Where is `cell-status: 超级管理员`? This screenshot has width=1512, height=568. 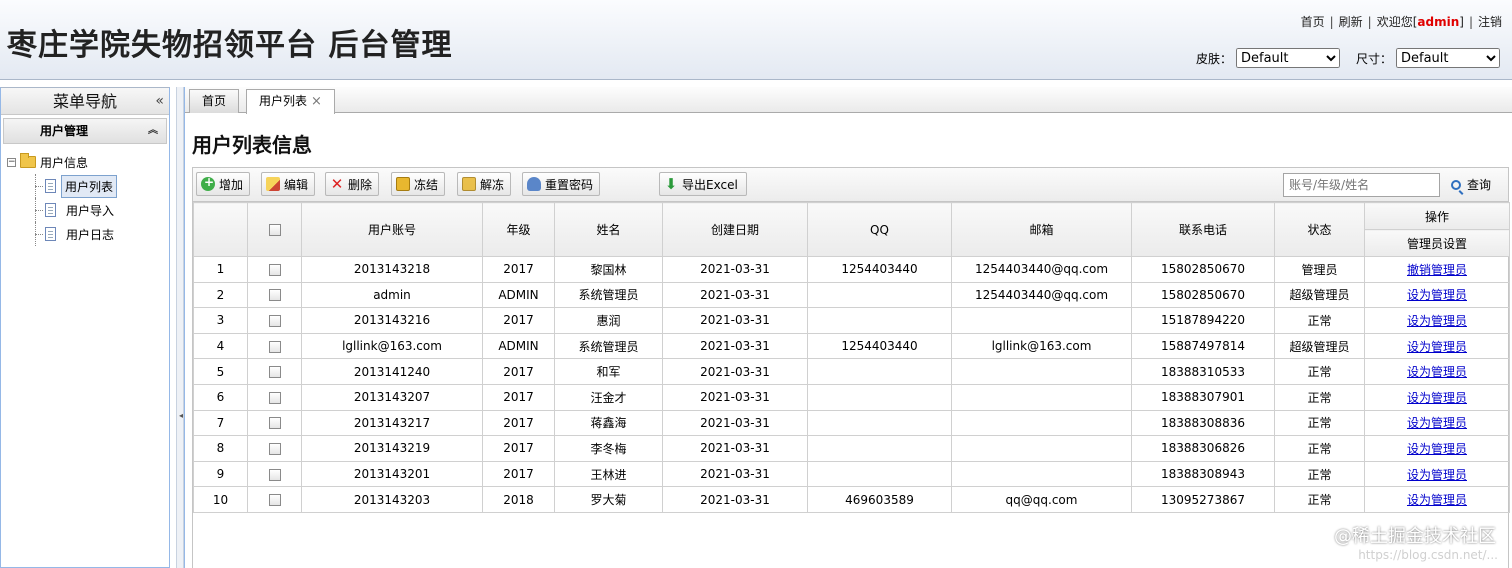
cell-status: 超级管理员 is located at coordinates (1319, 295).